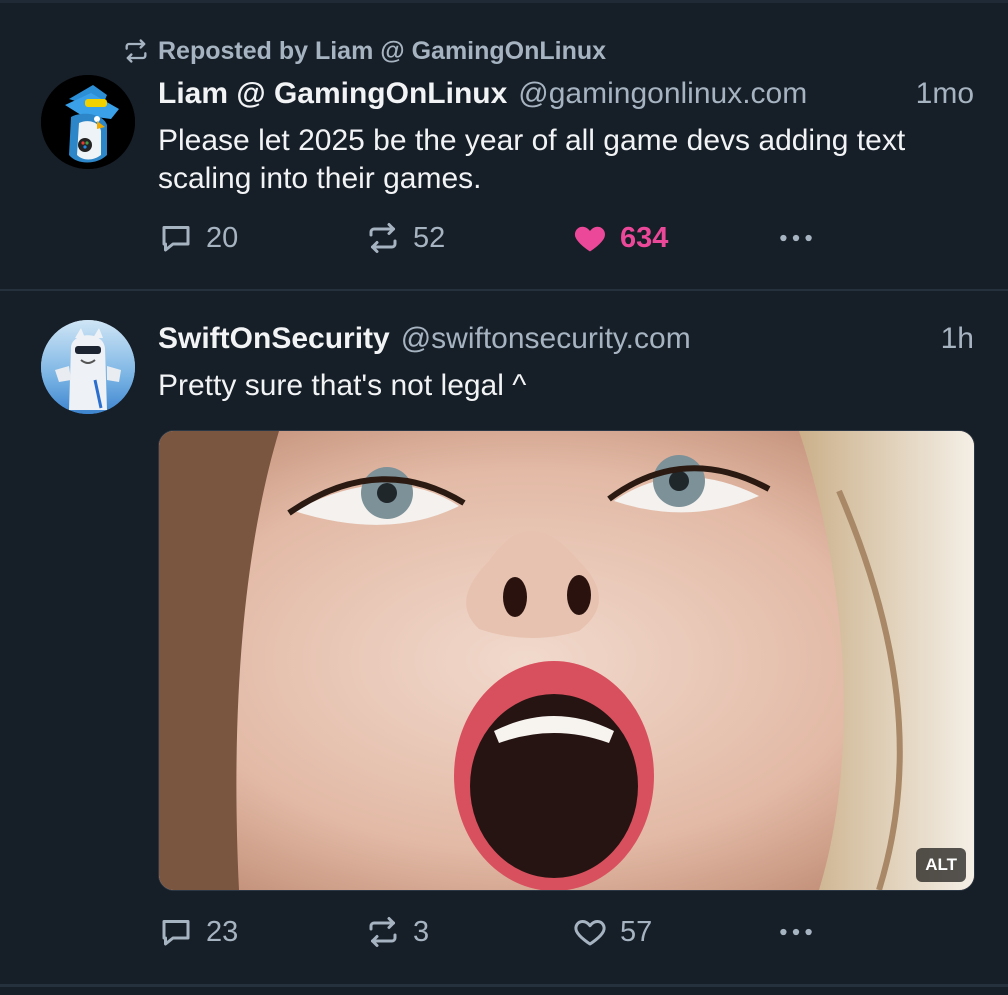 The image size is (1008, 995). I want to click on reply-count: 20, so click(222, 237).